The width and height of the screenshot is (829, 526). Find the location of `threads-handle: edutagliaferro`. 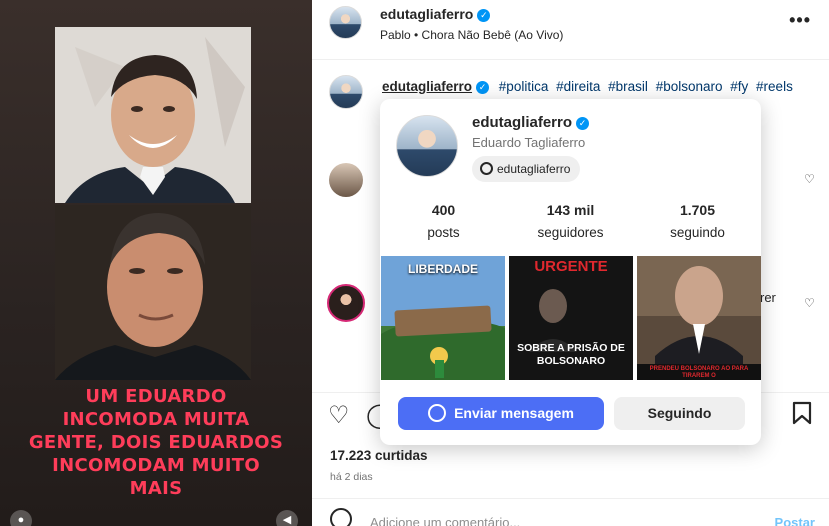

threads-handle: edutagliaferro is located at coordinates (534, 169).